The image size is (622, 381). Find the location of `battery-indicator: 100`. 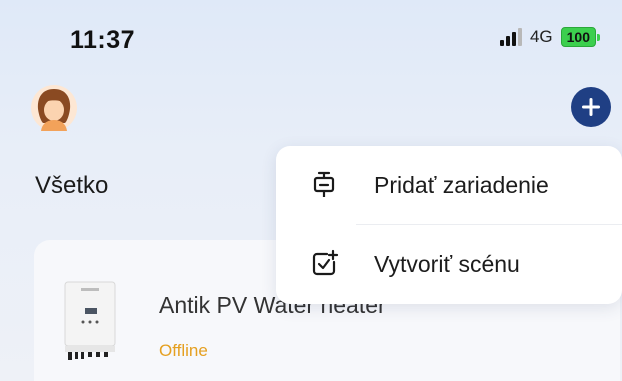

battery-indicator: 100 is located at coordinates (580, 37).